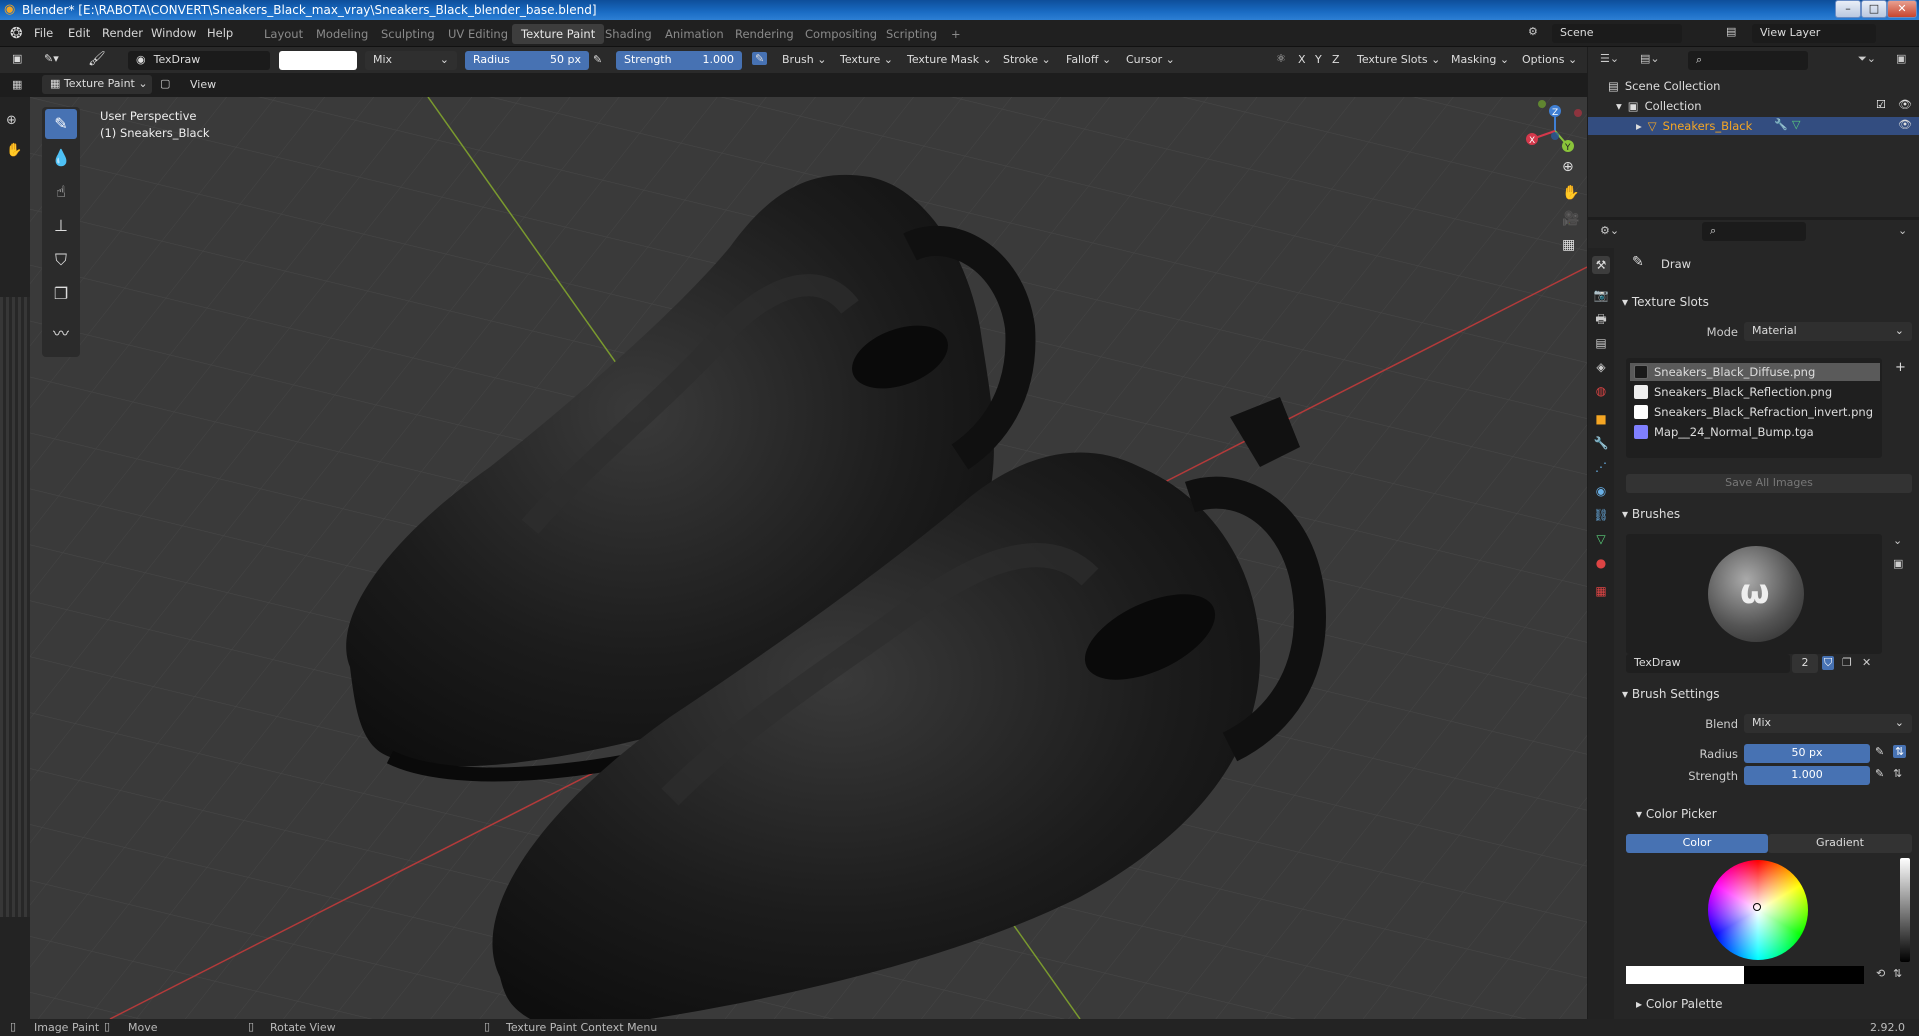 Image resolution: width=1919 pixels, height=1036 pixels. I want to click on swap-colors-icon: ⟲, so click(1880, 973).